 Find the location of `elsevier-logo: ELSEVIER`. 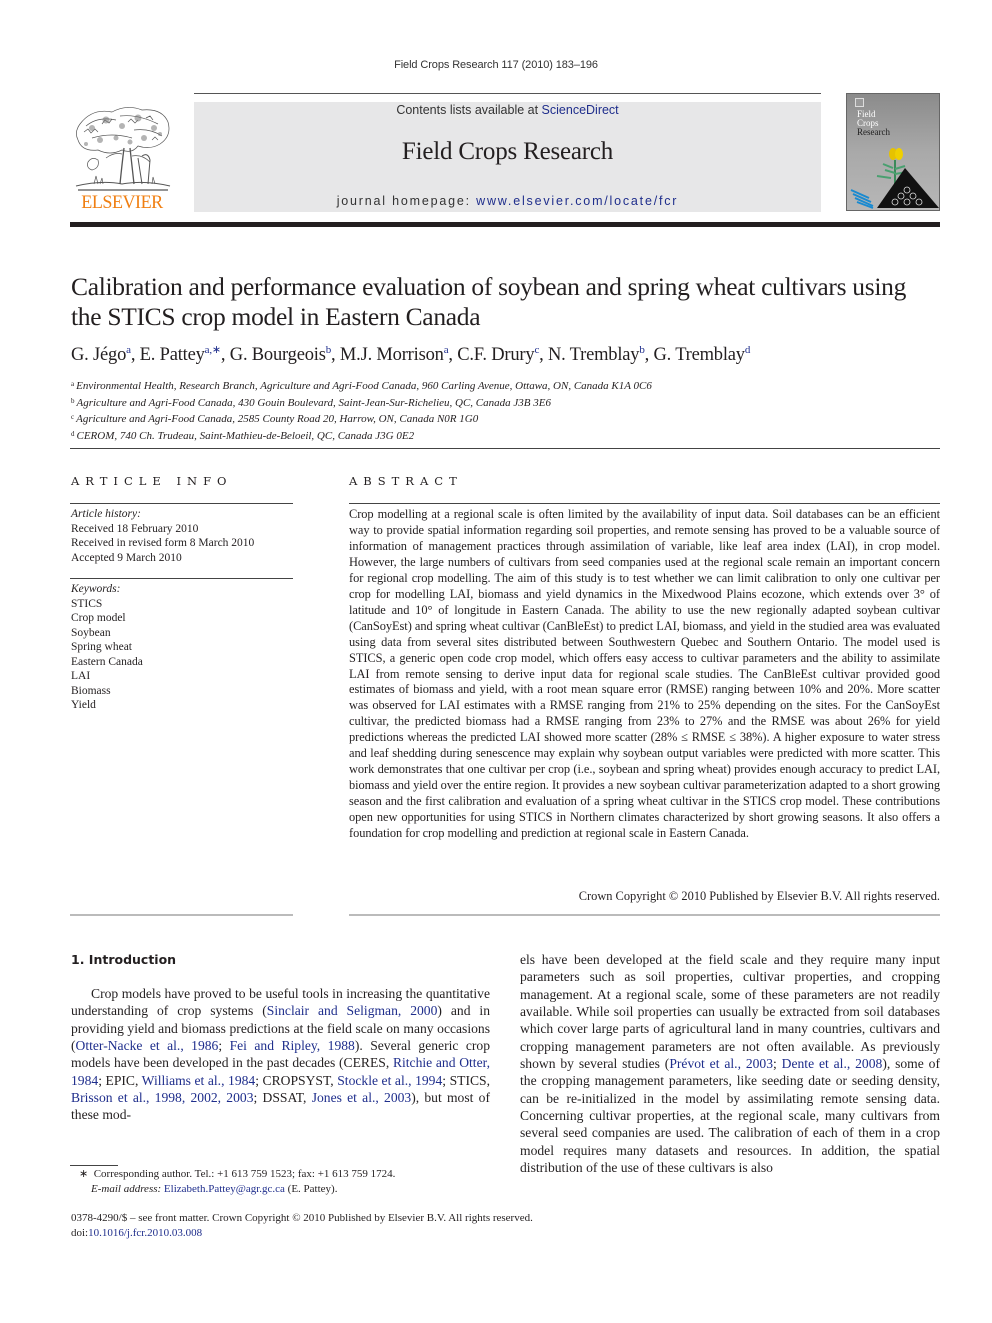

elsevier-logo: ELSEVIER is located at coordinates (122, 158).